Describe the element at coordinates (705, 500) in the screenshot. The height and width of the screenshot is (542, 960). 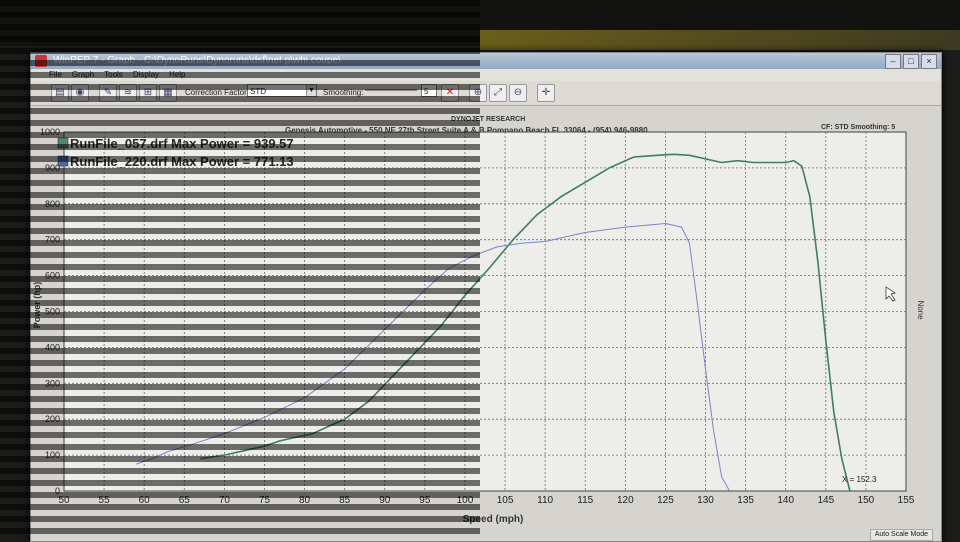
I see `x-tick-label: 130` at that location.